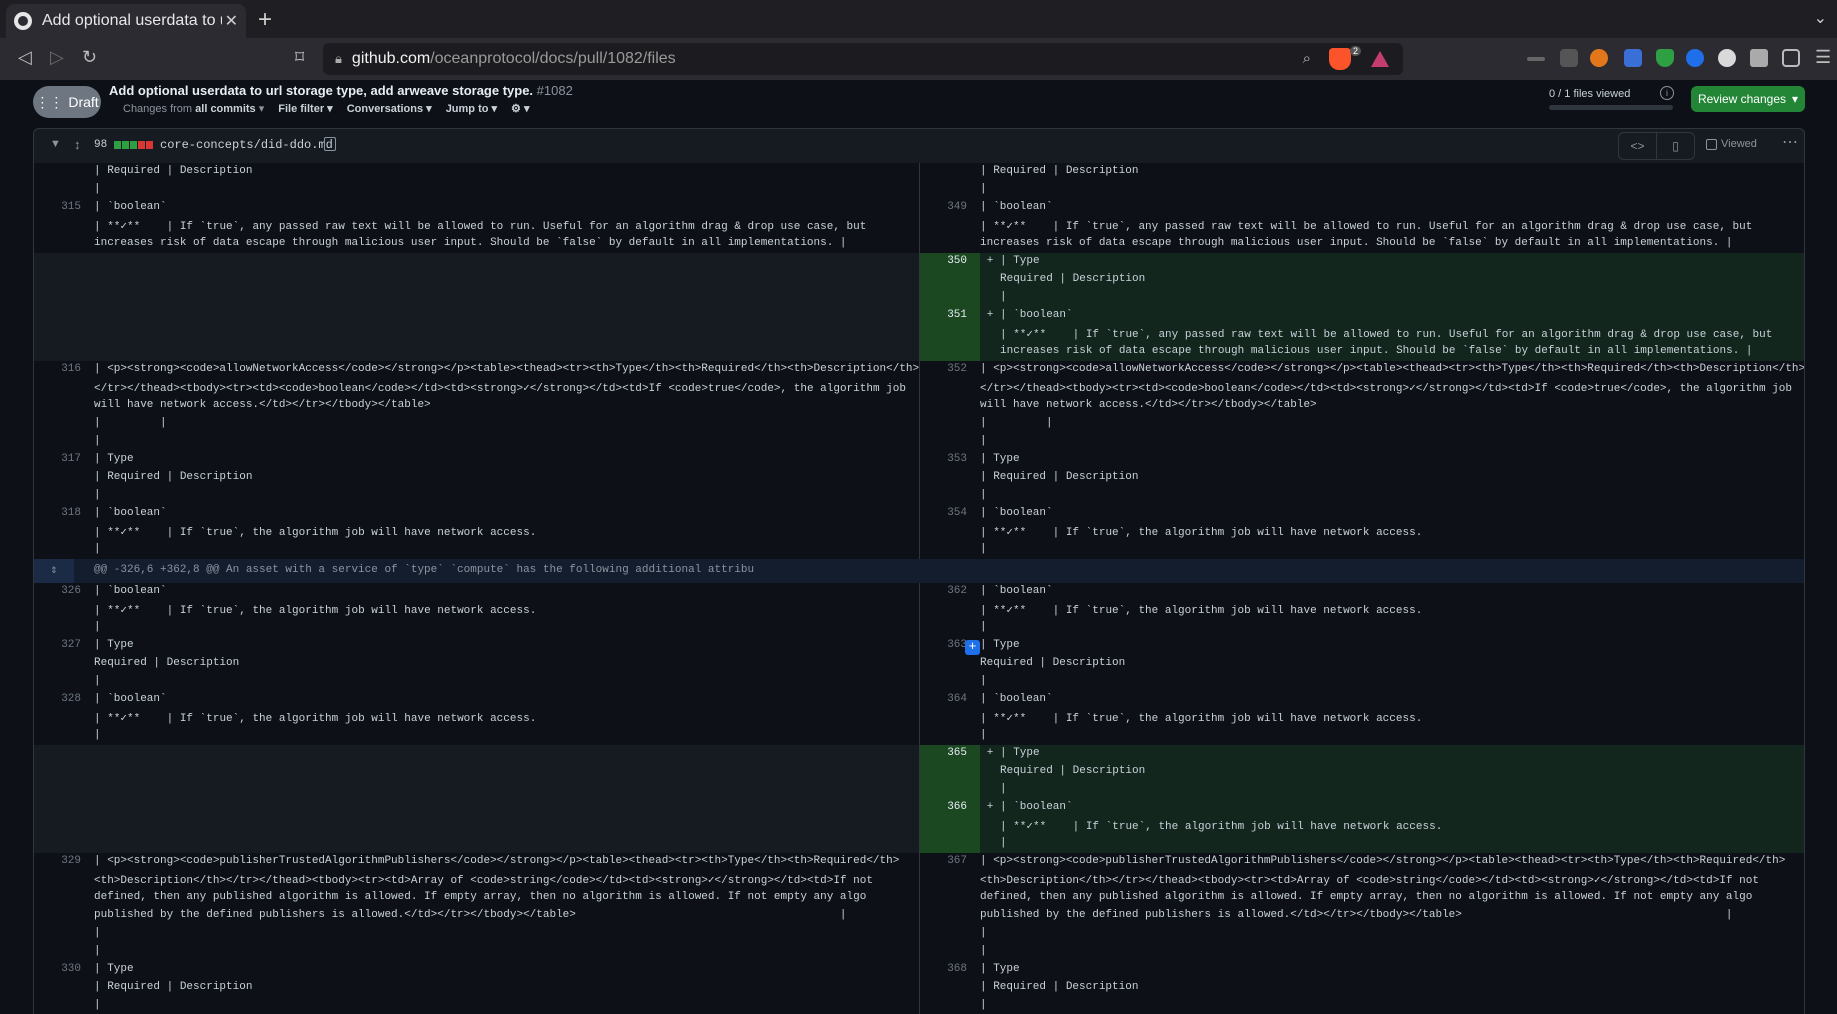 Image resolution: width=1837 pixels, height=1014 pixels. What do you see at coordinates (25, 57) in the screenshot?
I see `back-icon: ◁` at bounding box center [25, 57].